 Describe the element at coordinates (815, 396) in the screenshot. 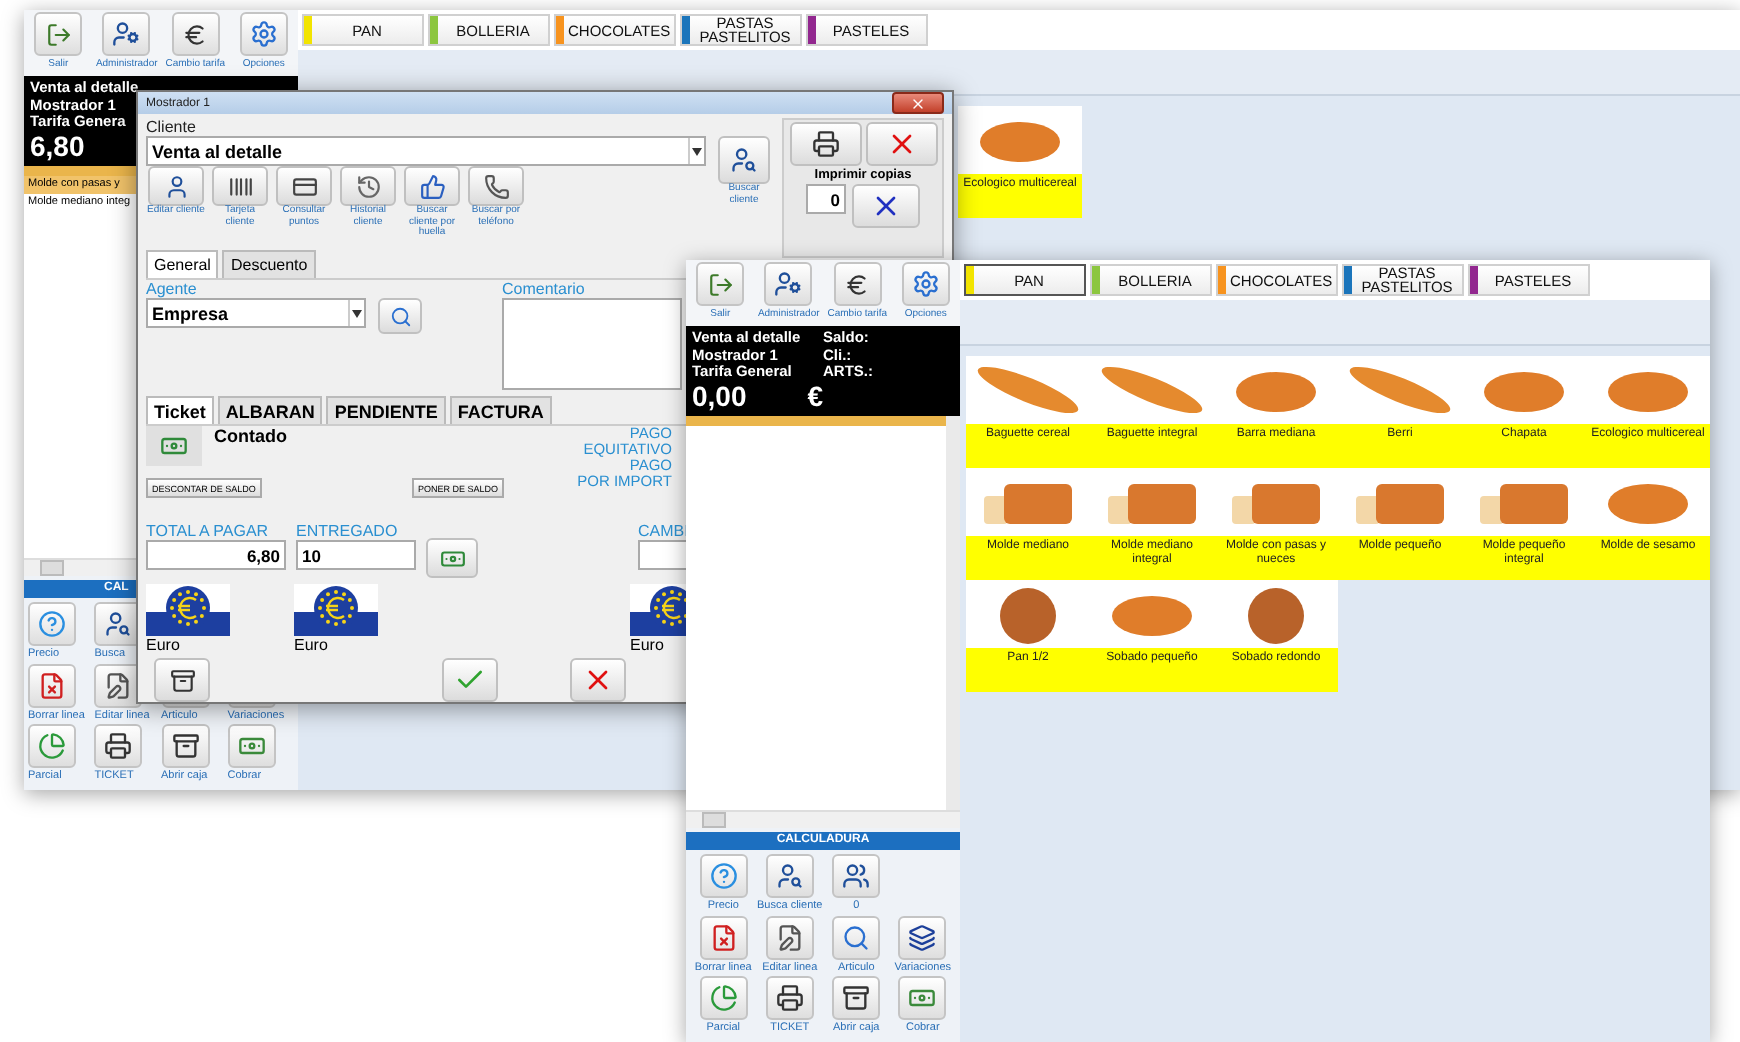

I see `currency-symbol: €` at that location.